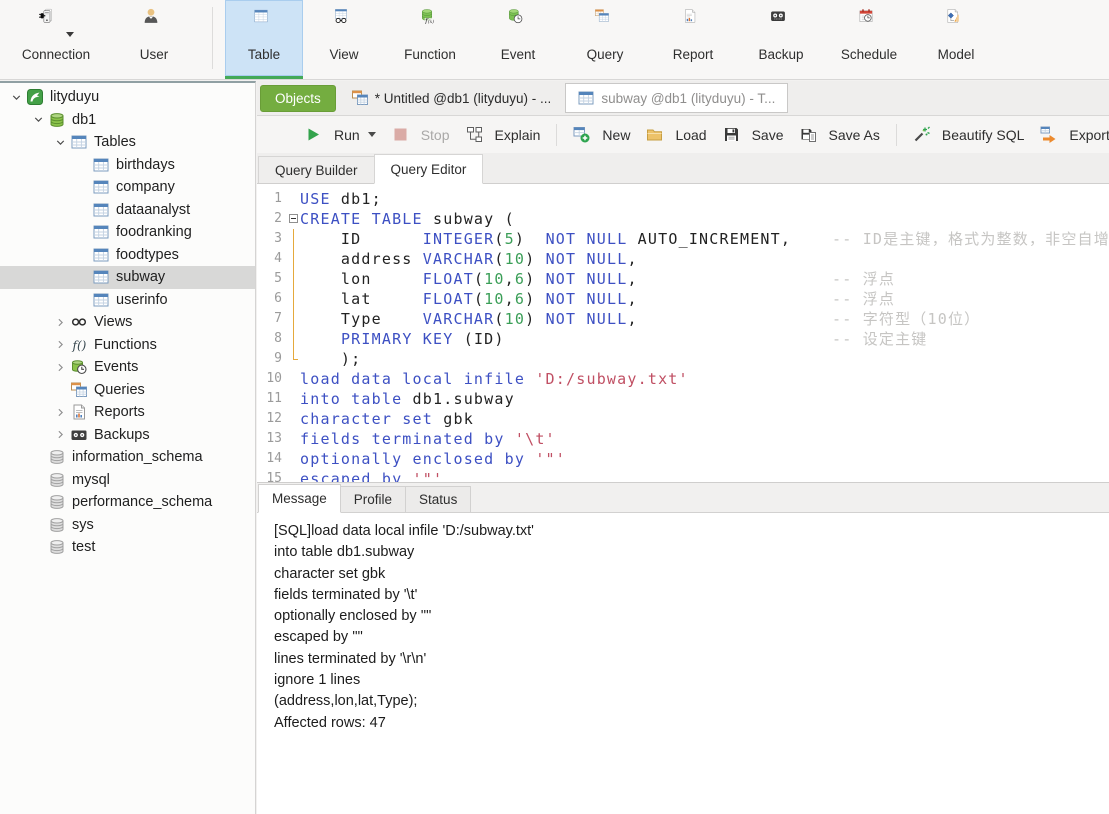  I want to click on stop-button: Stop, so click(421, 135).